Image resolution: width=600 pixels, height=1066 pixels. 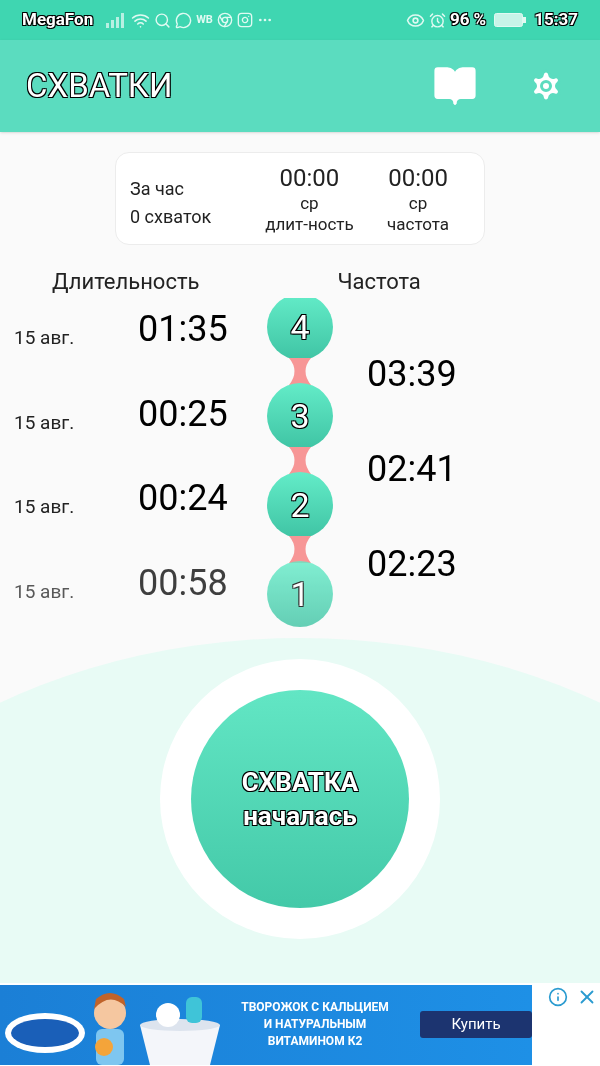 What do you see at coordinates (58, 20) in the screenshot?
I see `carrier-name: MegaFon` at bounding box center [58, 20].